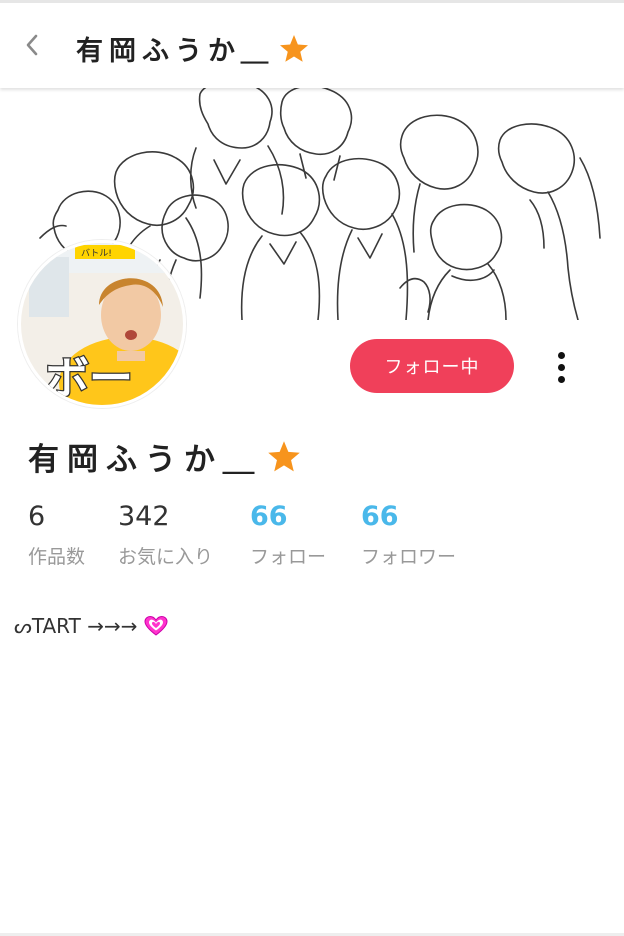  I want to click on avatar: バトル! ボー, so click(102, 324).